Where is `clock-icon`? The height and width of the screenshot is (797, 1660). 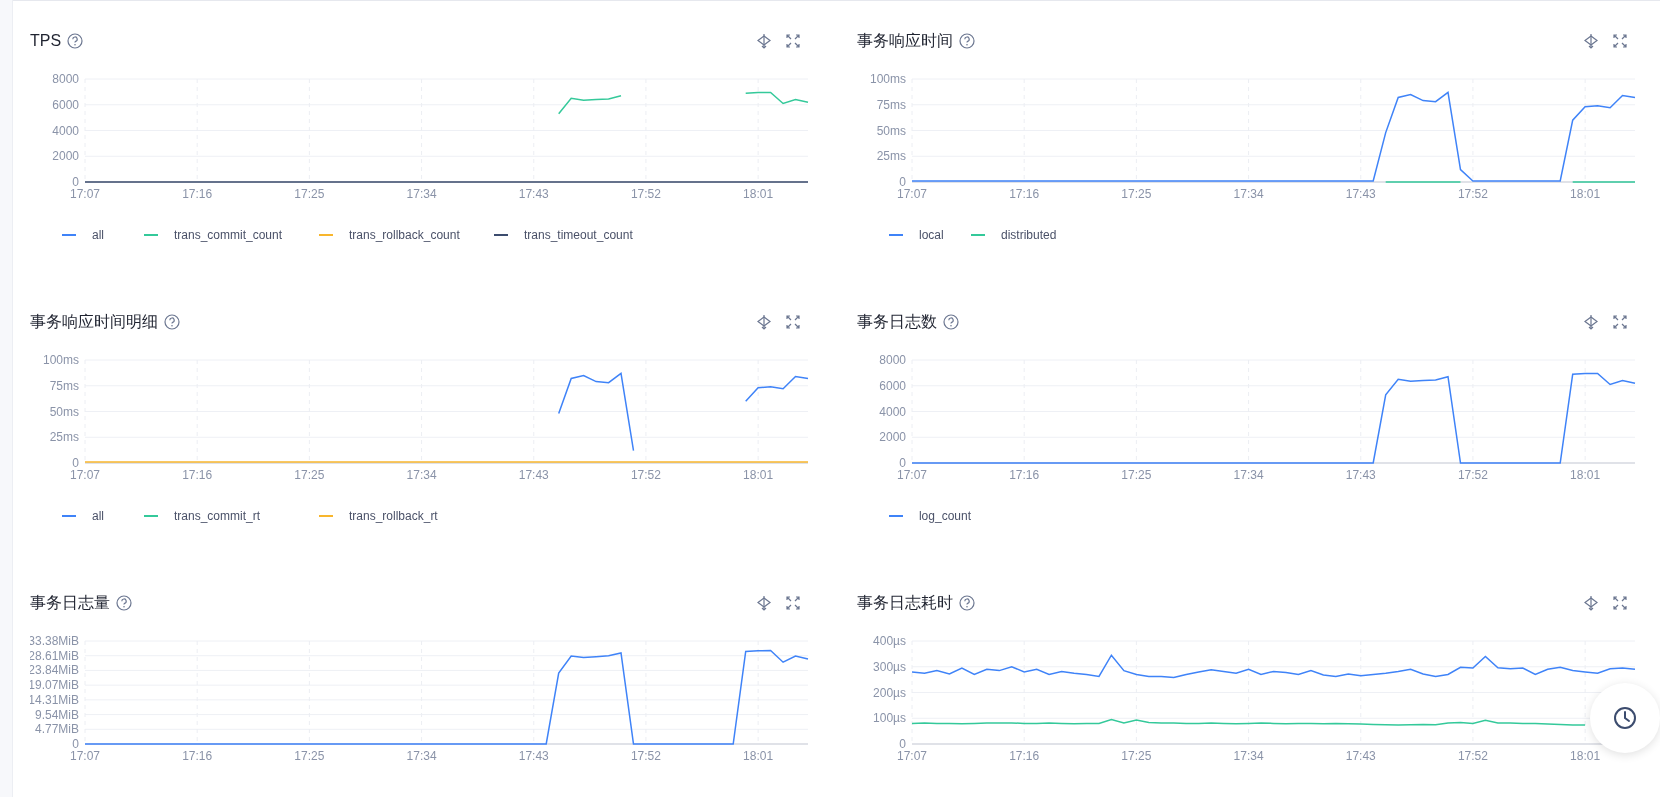
clock-icon is located at coordinates (1625, 718).